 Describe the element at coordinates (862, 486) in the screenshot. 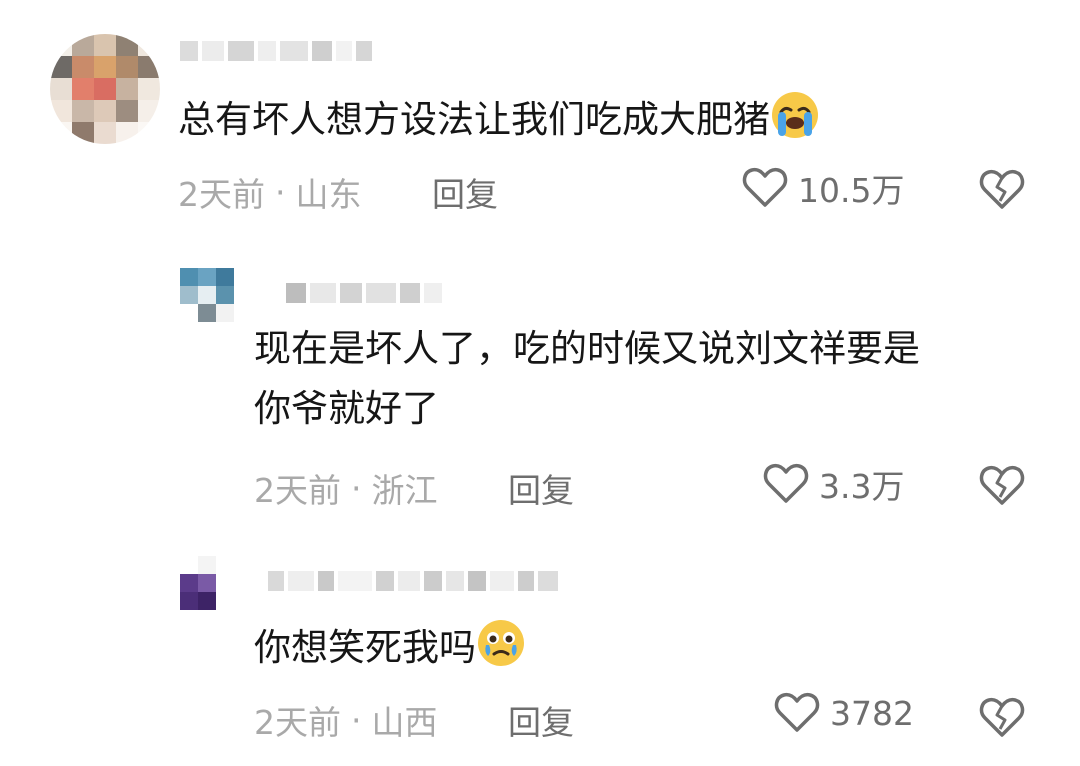

I see `like-count: 3.3万` at that location.